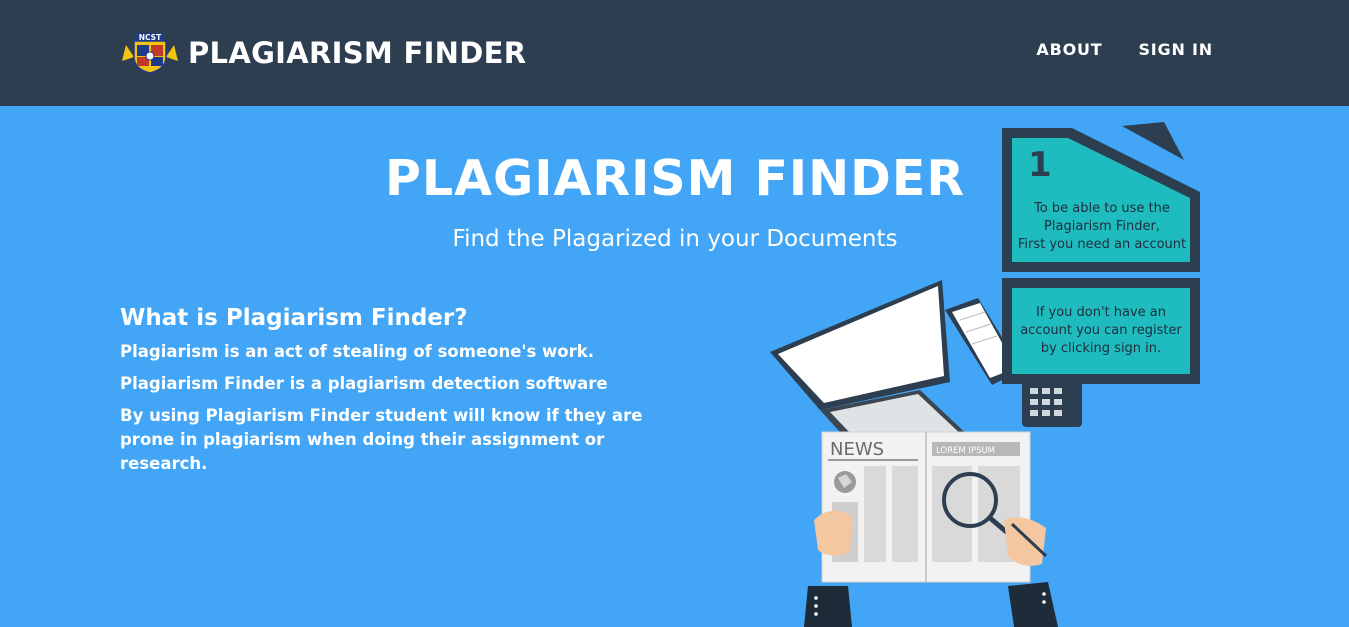  I want to click on bubble-one-line-1: To be able to use the, so click(1101, 208).